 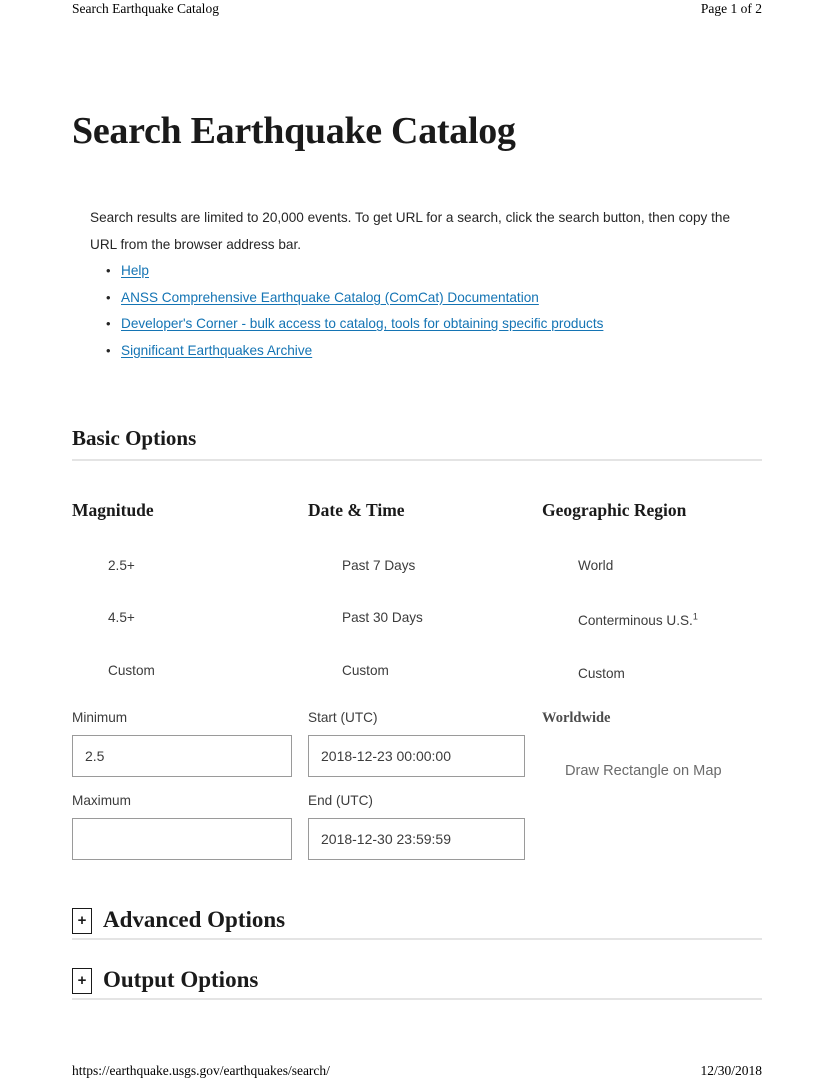 I want to click on advanced-options-divider, so click(x=417, y=939).